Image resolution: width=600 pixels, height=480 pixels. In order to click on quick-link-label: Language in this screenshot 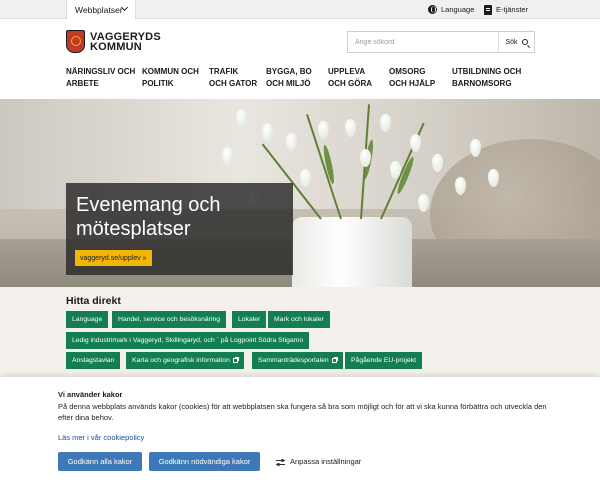, I will do `click(87, 319)`.